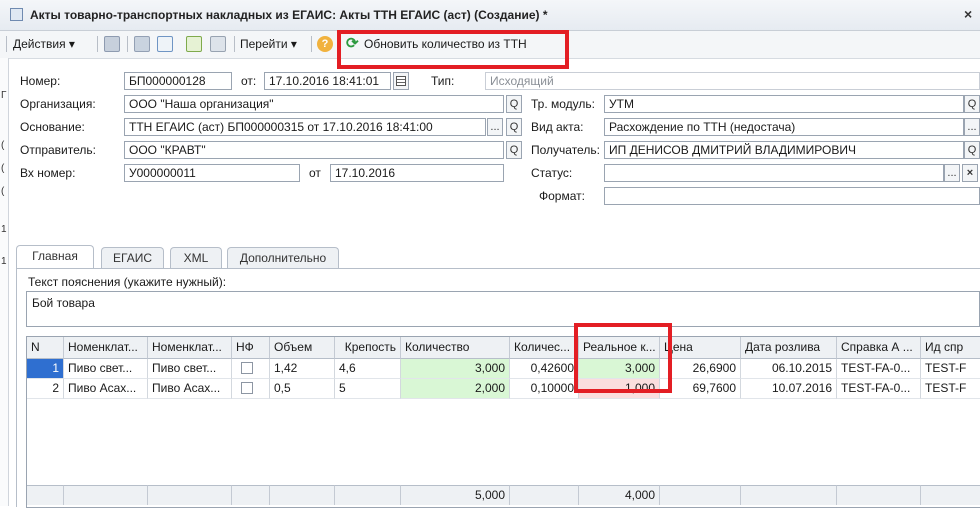 The width and height of the screenshot is (980, 508). Describe the element at coordinates (283, 258) in the screenshot. I see `tab-additional: Дополнительно` at that location.